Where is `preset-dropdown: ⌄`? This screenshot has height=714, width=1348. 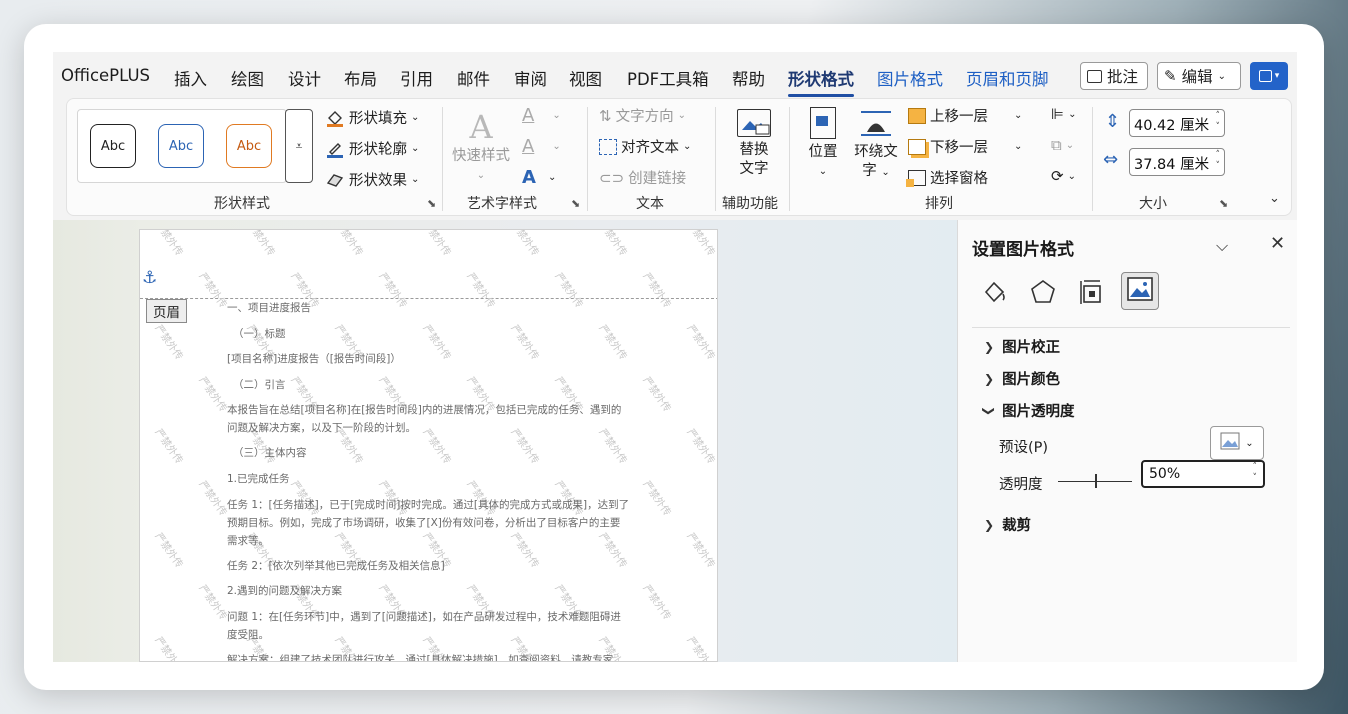
preset-dropdown: ⌄ is located at coordinates (1237, 443).